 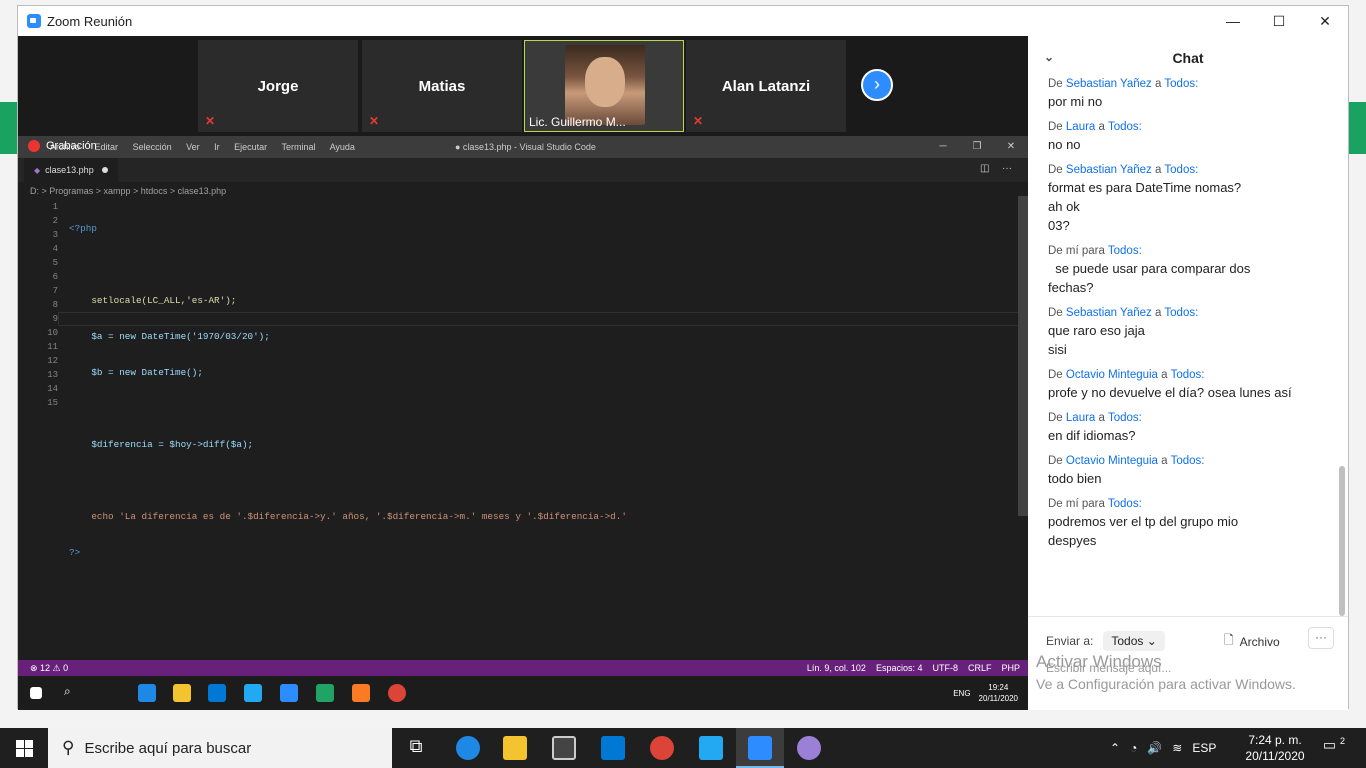 What do you see at coordinates (153, 300) in the screenshot?
I see `code-line: setlocale(LC_ALL,'es-AR');` at bounding box center [153, 300].